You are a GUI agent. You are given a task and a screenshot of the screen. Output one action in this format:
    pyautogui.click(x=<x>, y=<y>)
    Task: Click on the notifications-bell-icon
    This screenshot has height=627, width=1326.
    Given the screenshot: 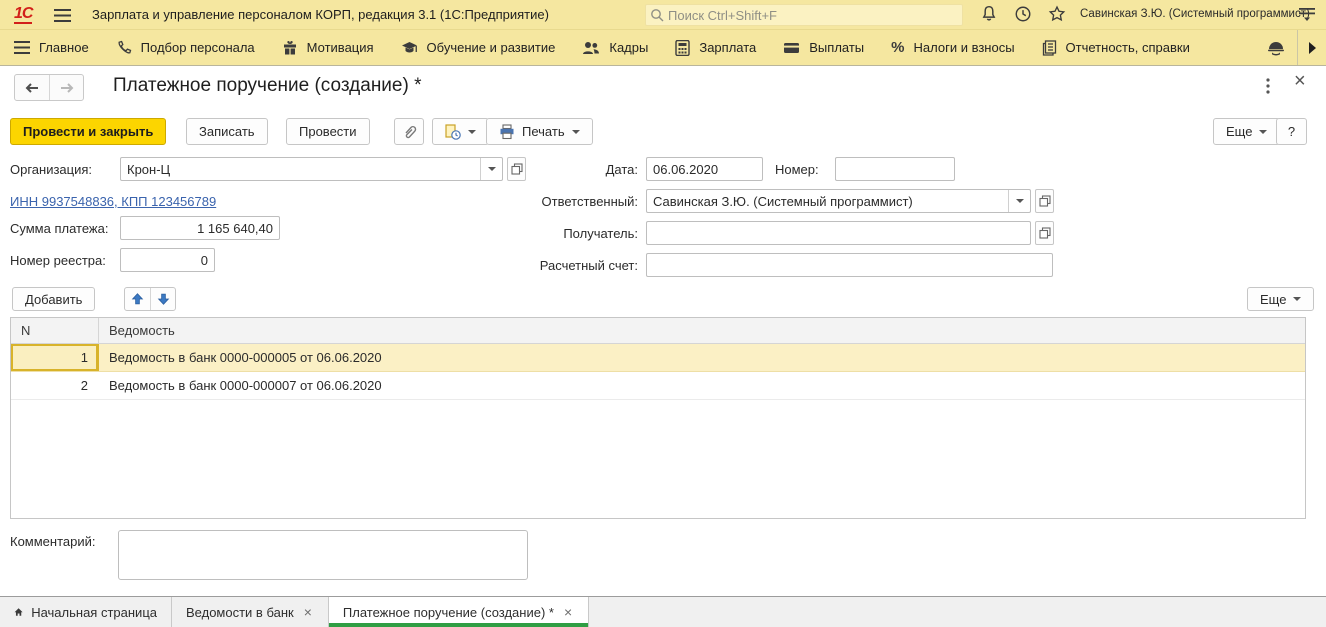 What is the action you would take?
    pyautogui.click(x=989, y=16)
    